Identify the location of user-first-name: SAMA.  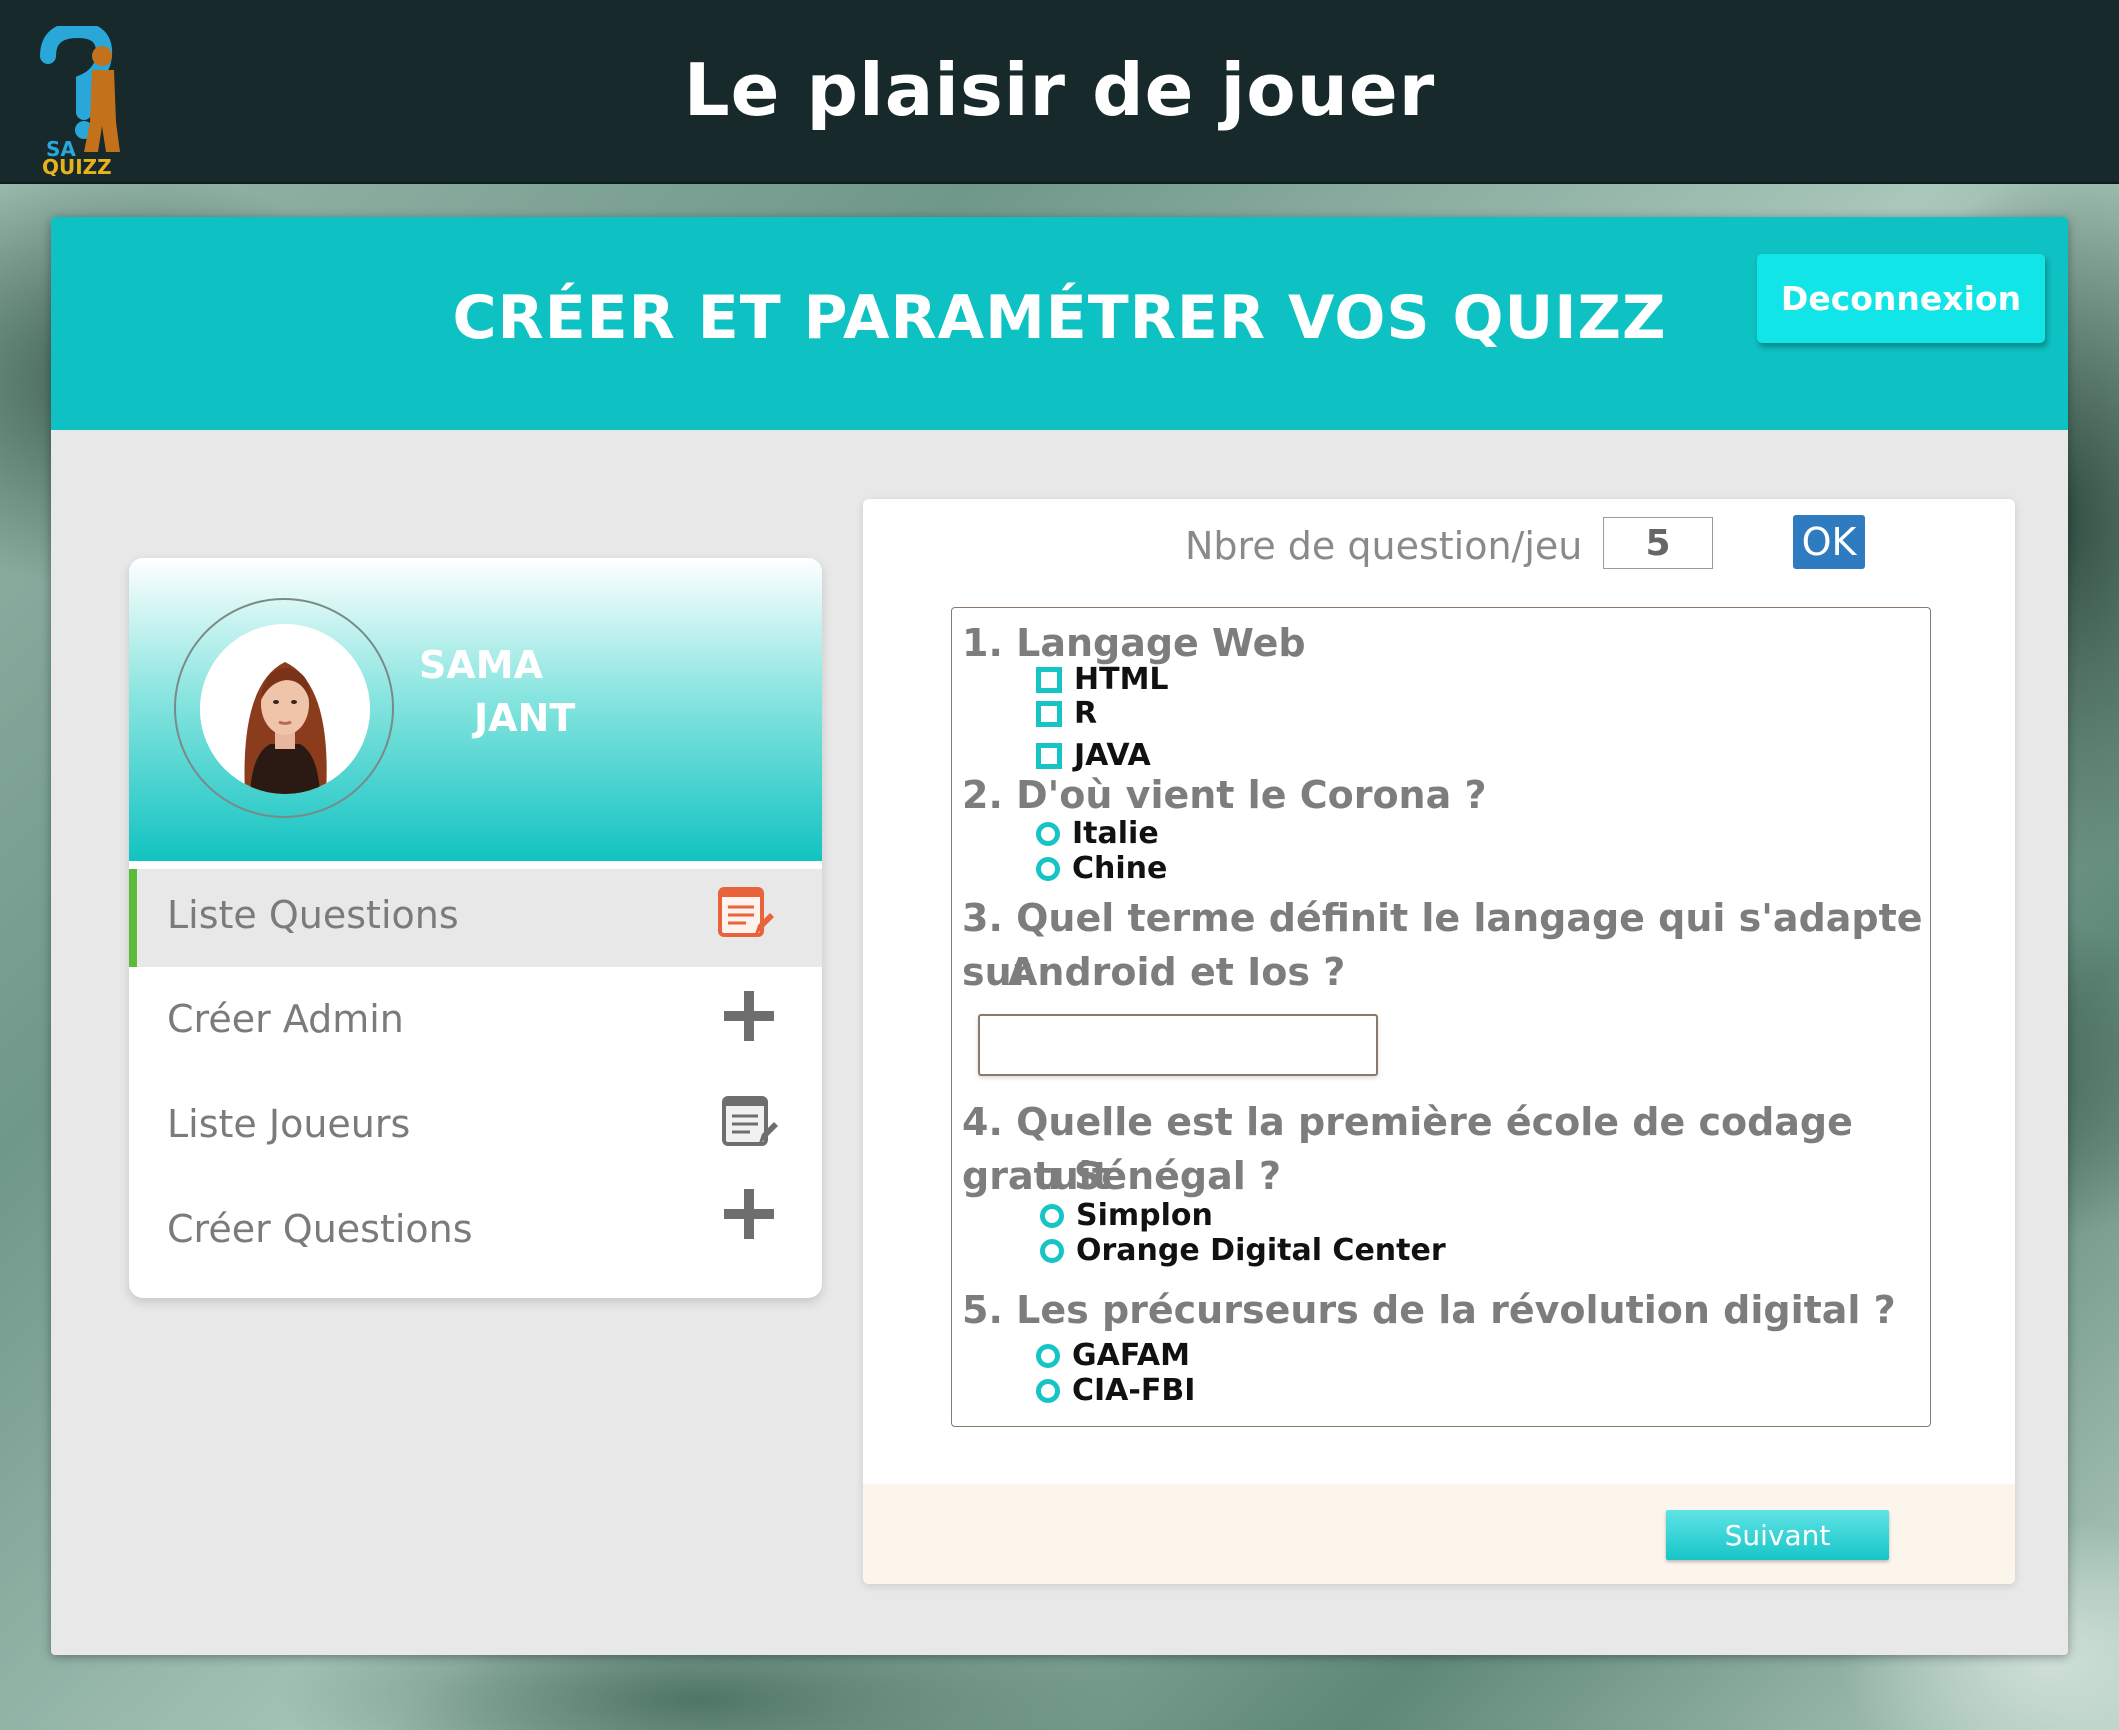
(481, 665).